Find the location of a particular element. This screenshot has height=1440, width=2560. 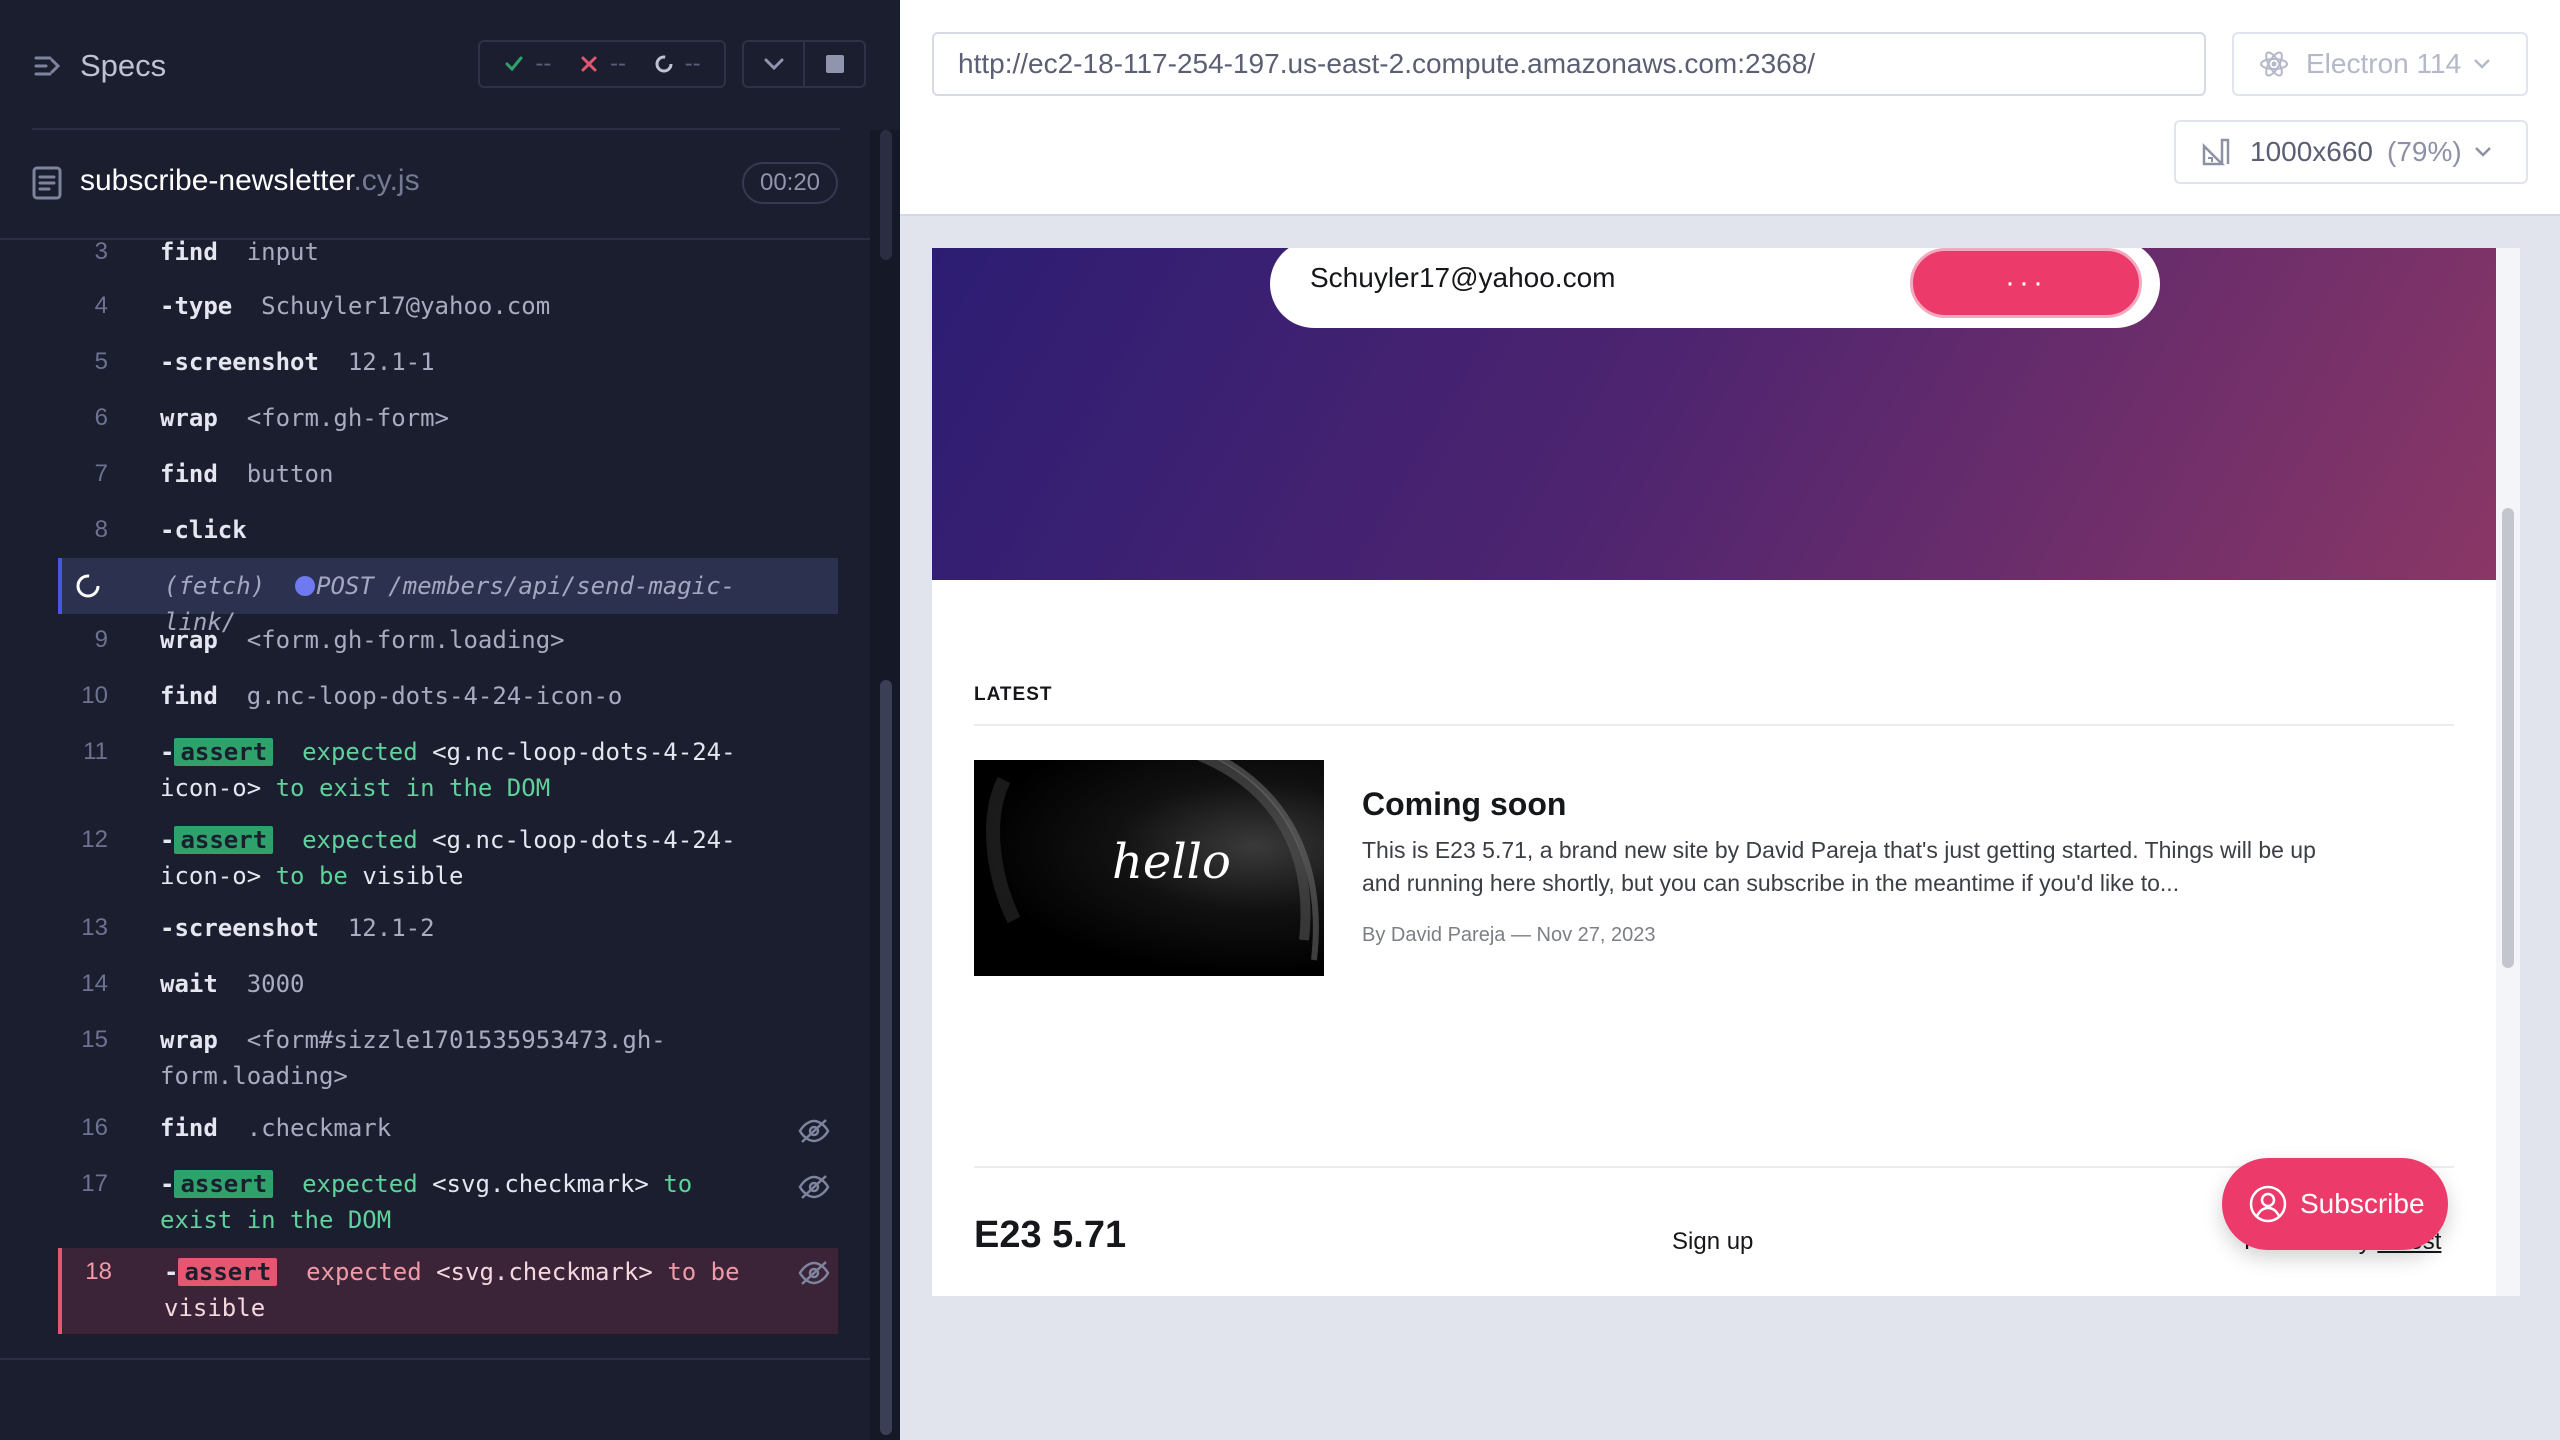

command-row: 4 -type Schuyler17@yahoo.com is located at coordinates (448, 308).